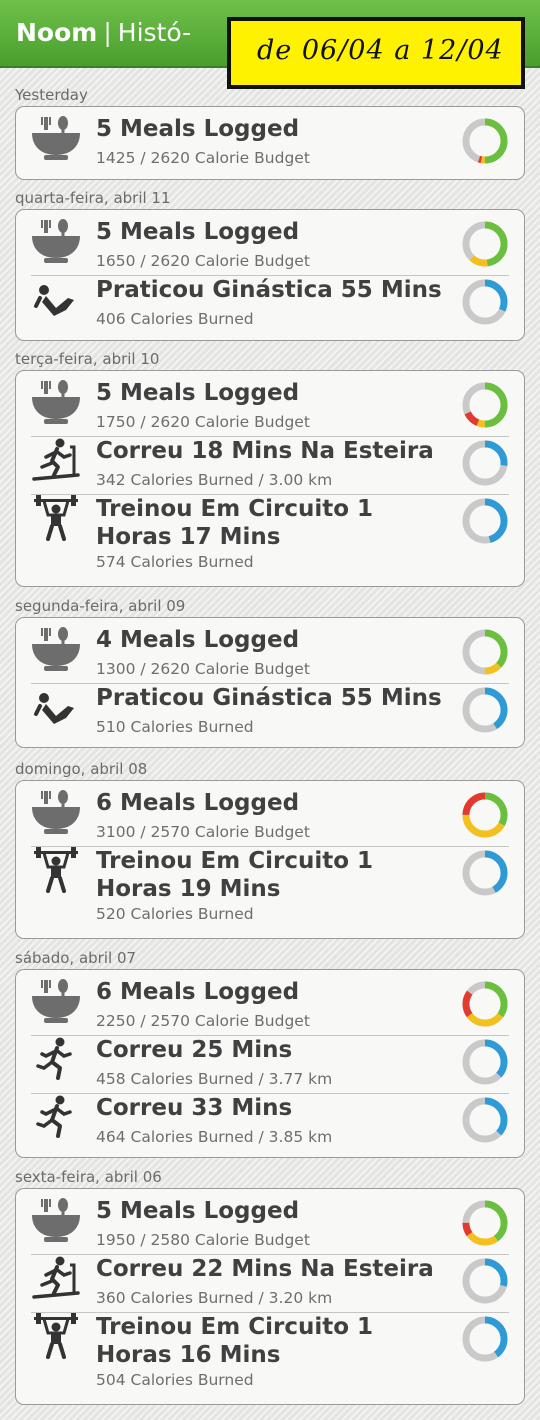  I want to click on entry-subtitle: 1650 / 2620 Calorie Budget, so click(203, 261).